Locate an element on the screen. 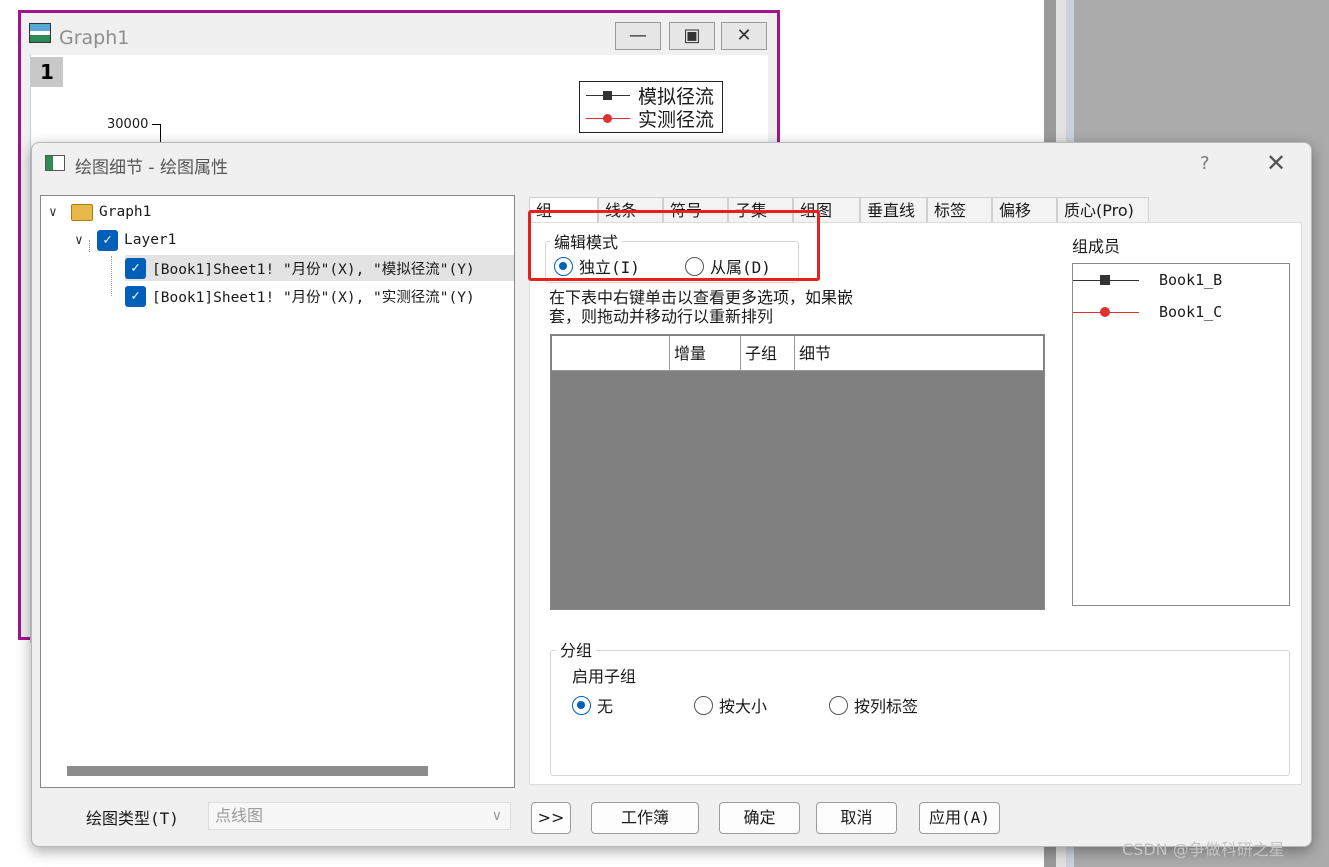 The image size is (1329, 867). expand-button: >> is located at coordinates (551, 818).